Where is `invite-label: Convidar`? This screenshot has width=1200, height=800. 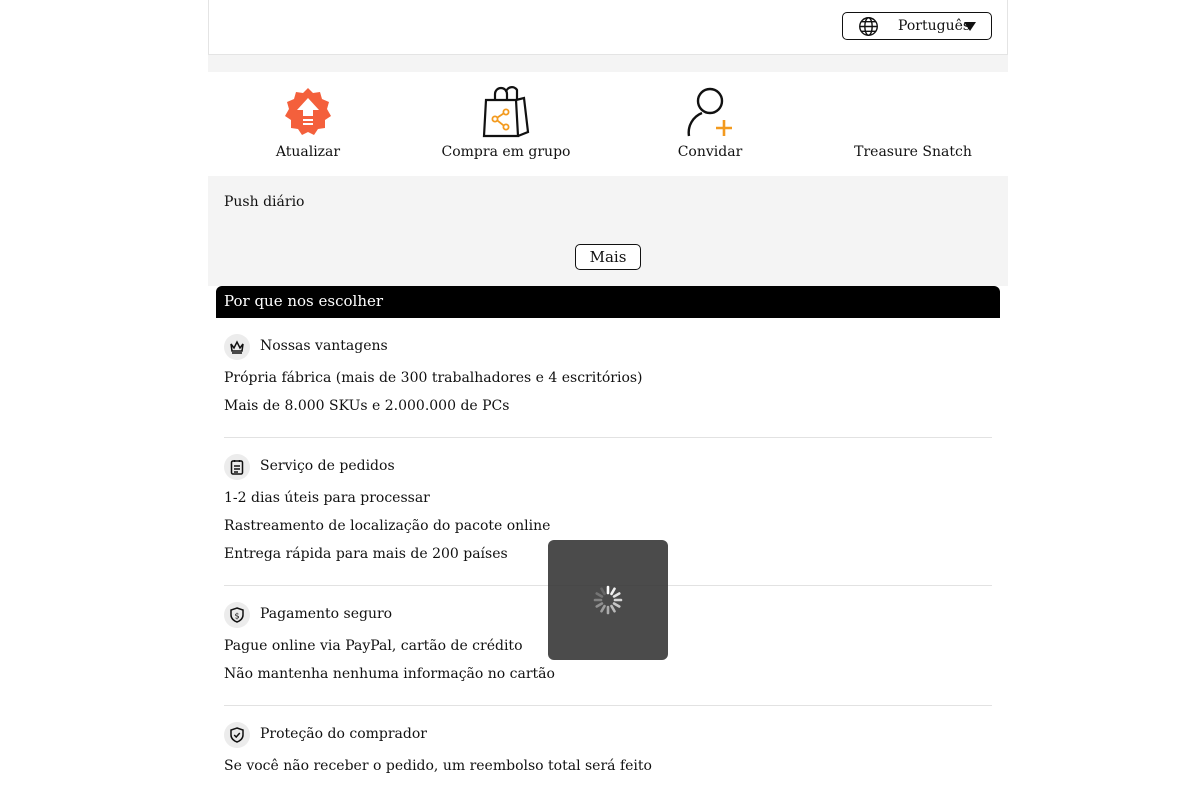
invite-label: Convidar is located at coordinates (710, 152).